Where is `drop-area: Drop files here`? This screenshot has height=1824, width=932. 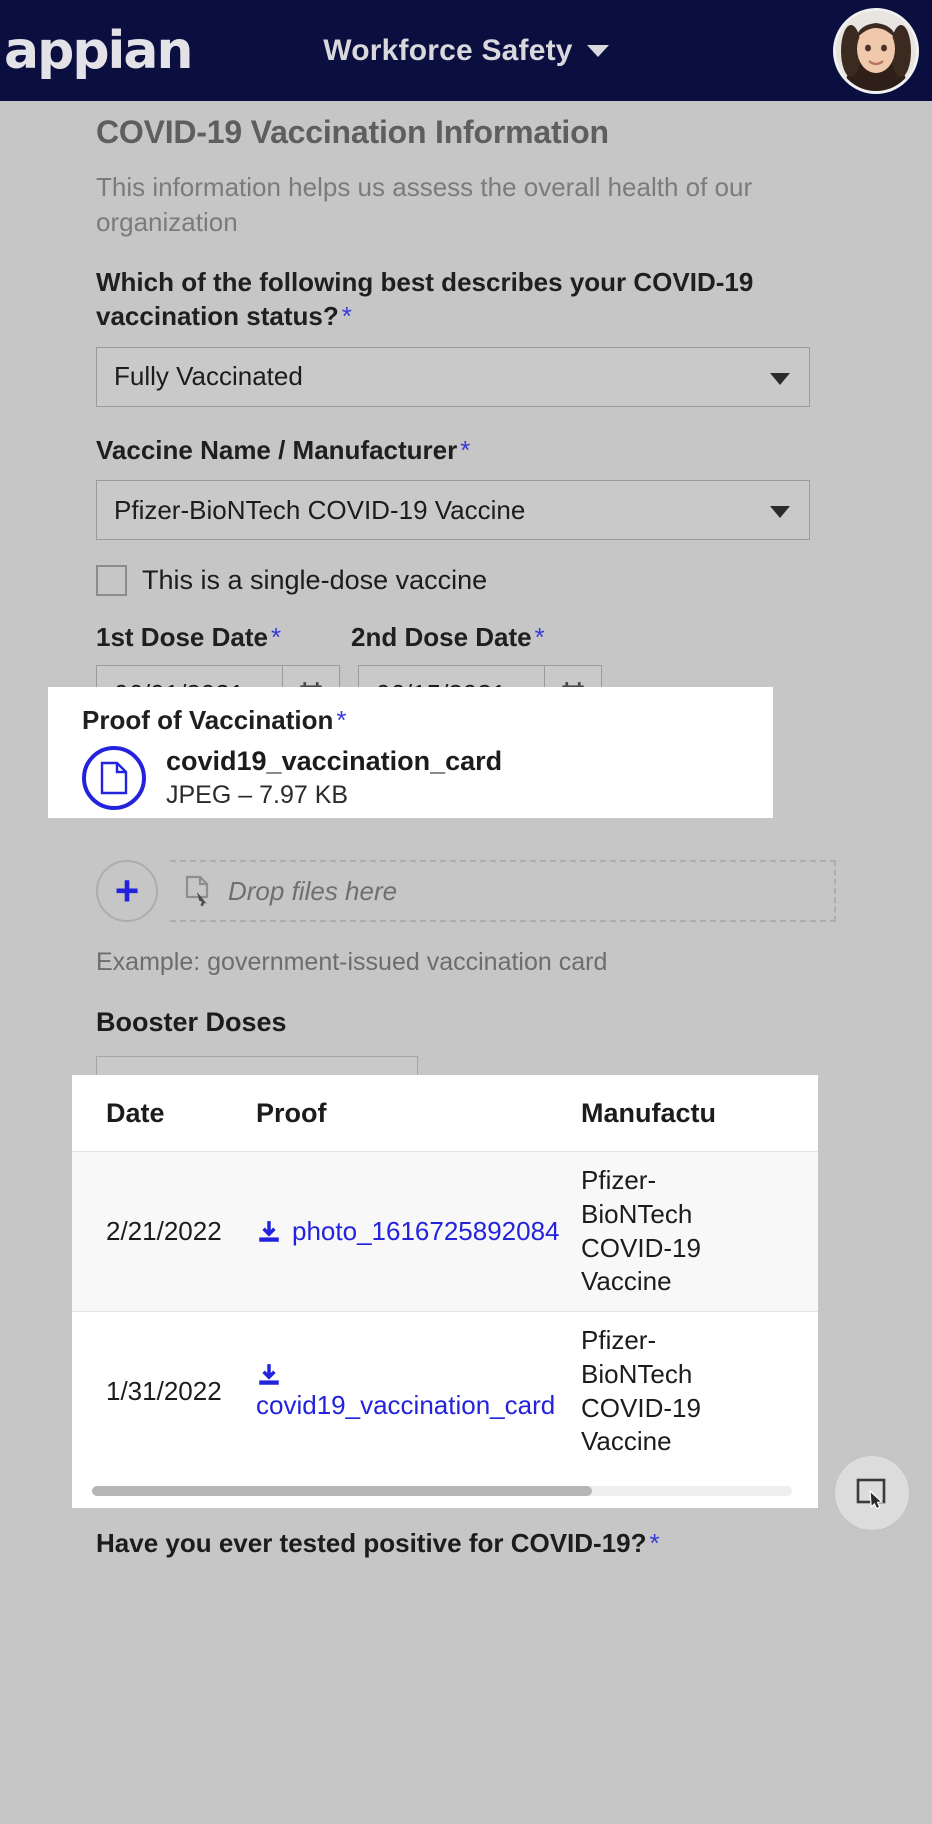
drop-area: Drop files here is located at coordinates (503, 891).